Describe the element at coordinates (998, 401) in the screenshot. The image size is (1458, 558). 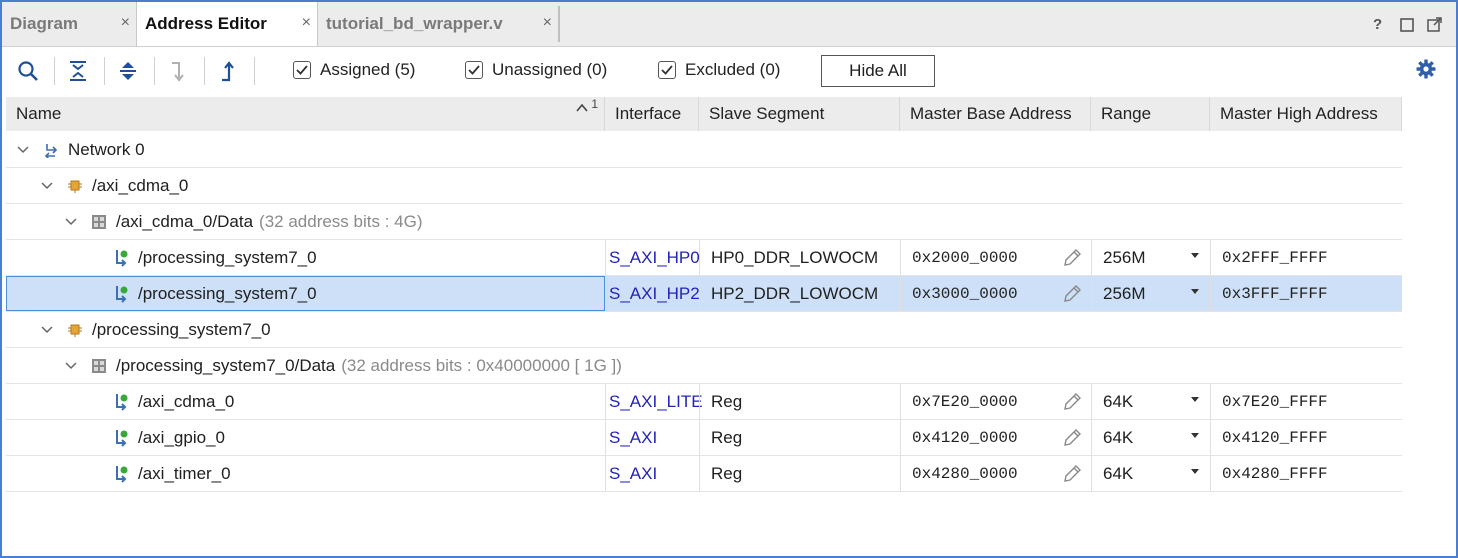
I see `base-address-cell: 0x7E20_0000` at that location.